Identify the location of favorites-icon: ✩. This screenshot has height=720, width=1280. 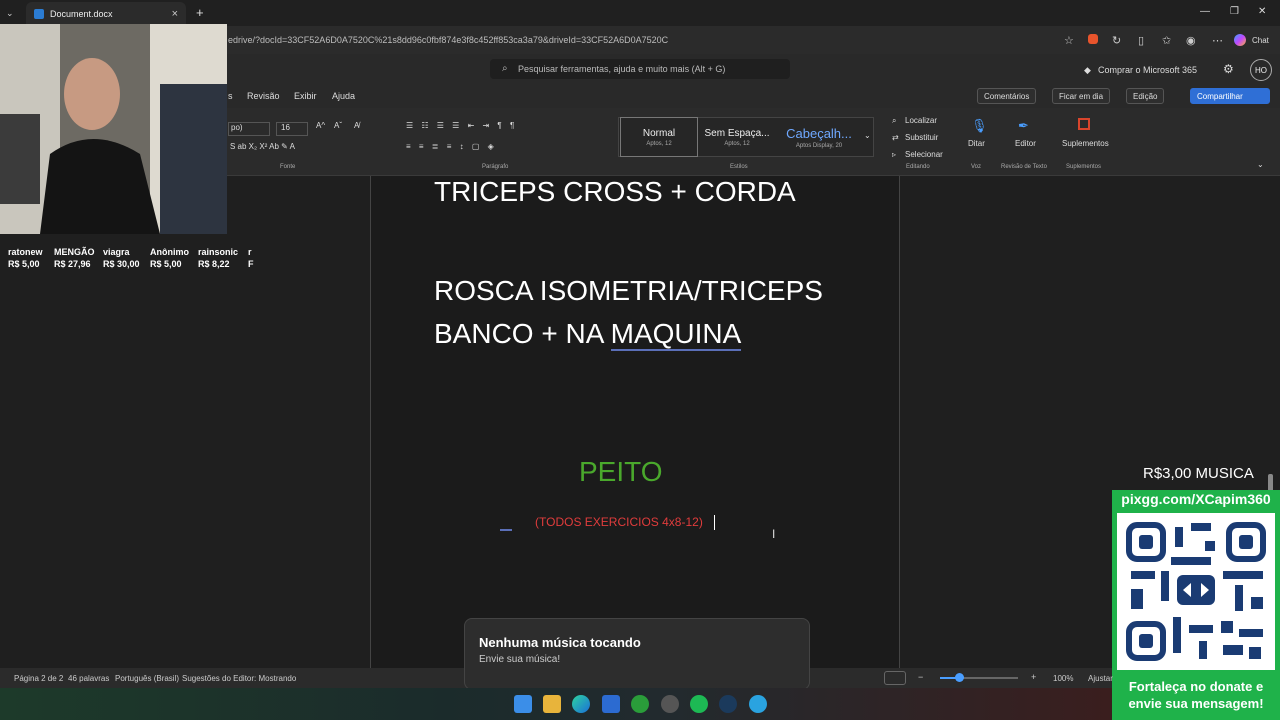
(1166, 40).